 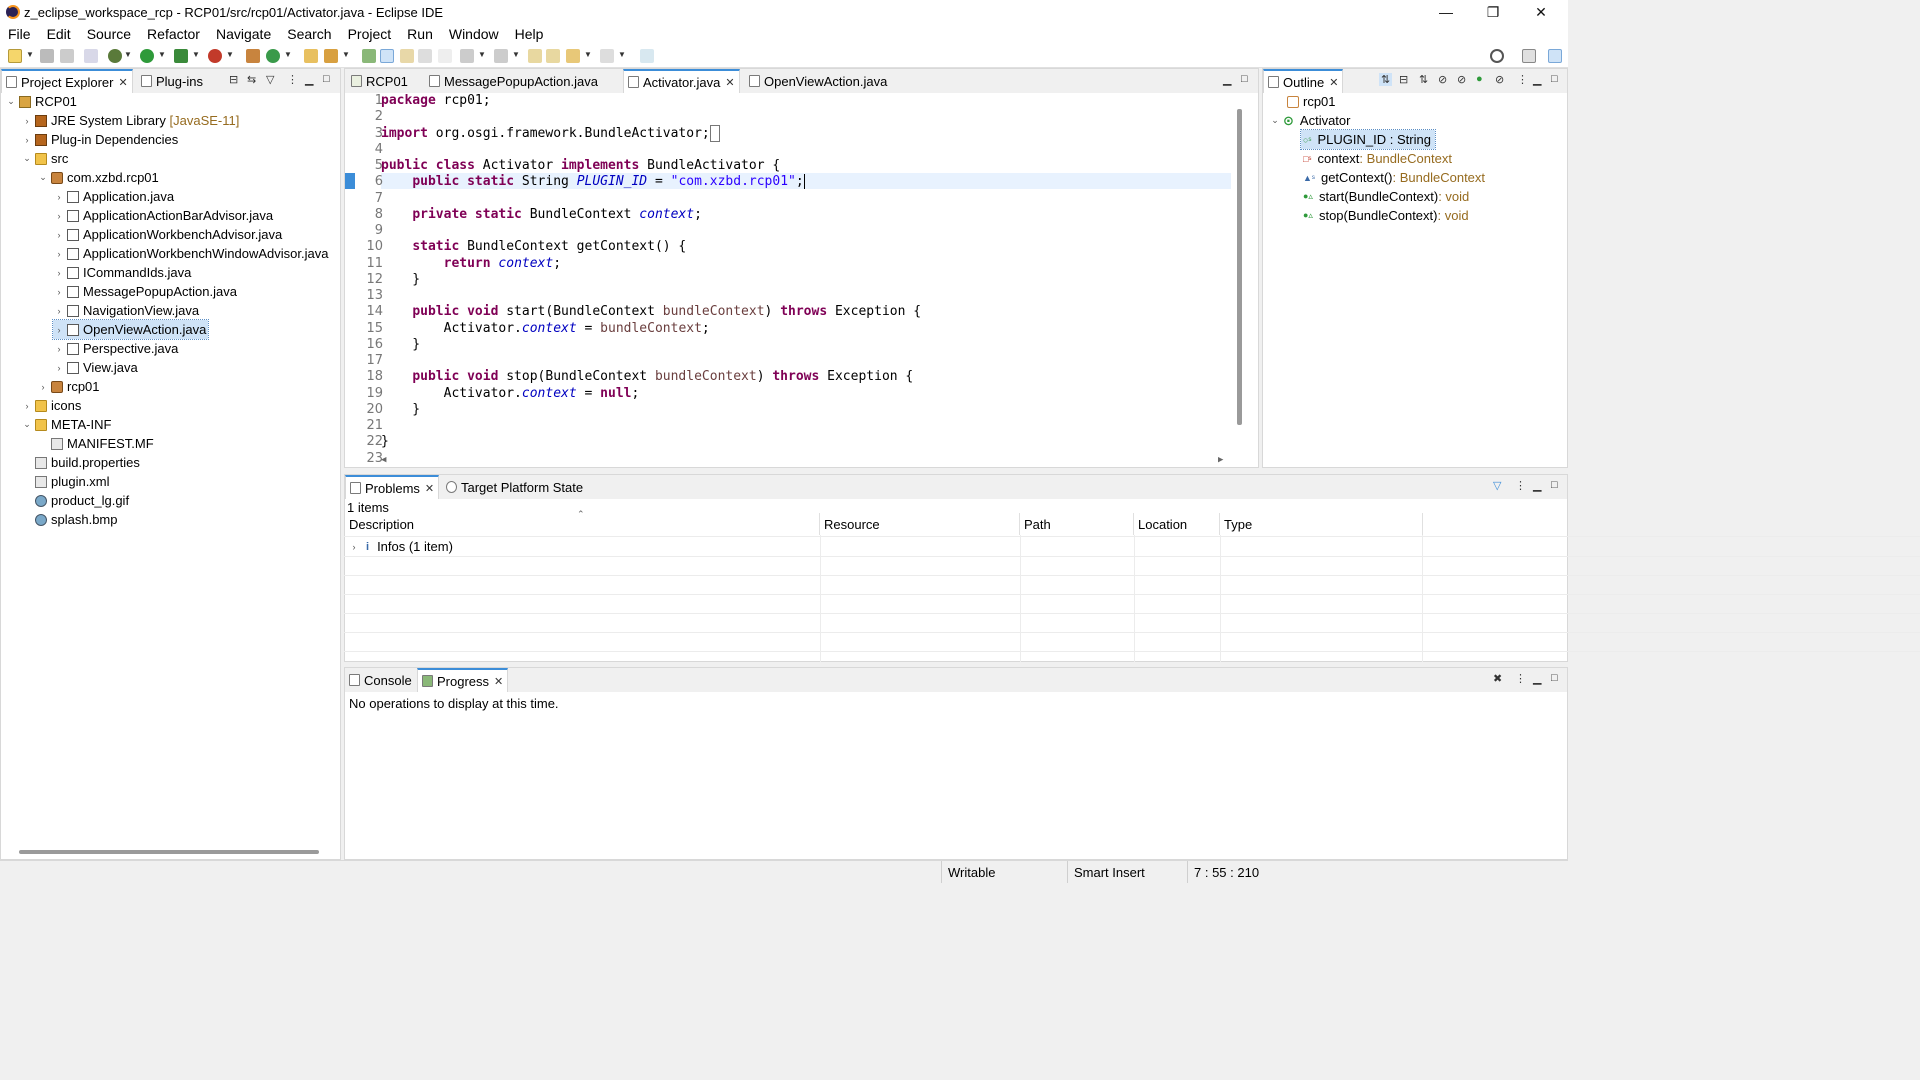 I want to click on column-header-location: Location, so click(x=1177, y=524).